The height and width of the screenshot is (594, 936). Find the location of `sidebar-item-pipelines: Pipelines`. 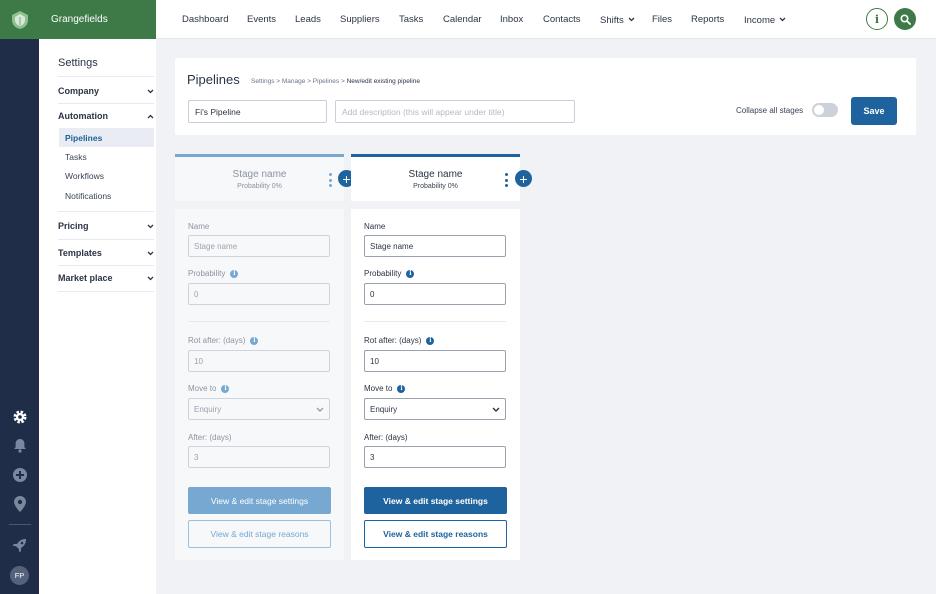

sidebar-item-pipelines: Pipelines is located at coordinates (106, 137).